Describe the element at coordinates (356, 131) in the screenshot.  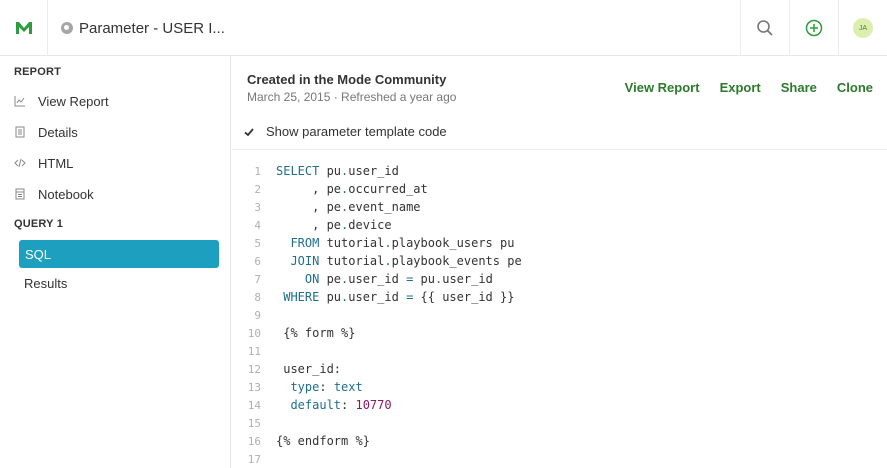
I see `show-template-label: Show parameter template code` at that location.